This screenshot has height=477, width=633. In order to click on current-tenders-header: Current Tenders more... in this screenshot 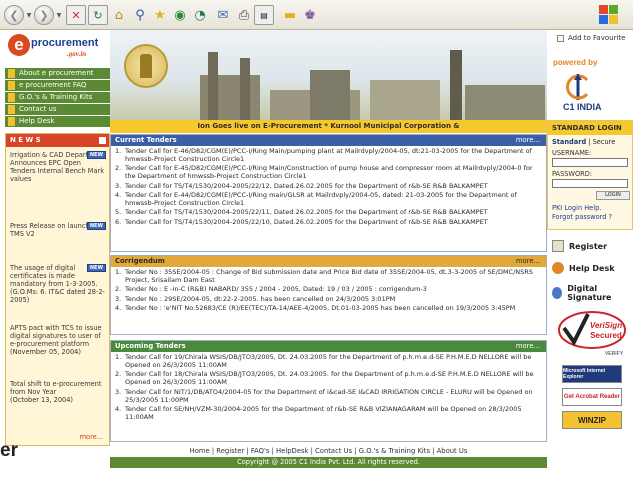, I will do `click(328, 140)`.